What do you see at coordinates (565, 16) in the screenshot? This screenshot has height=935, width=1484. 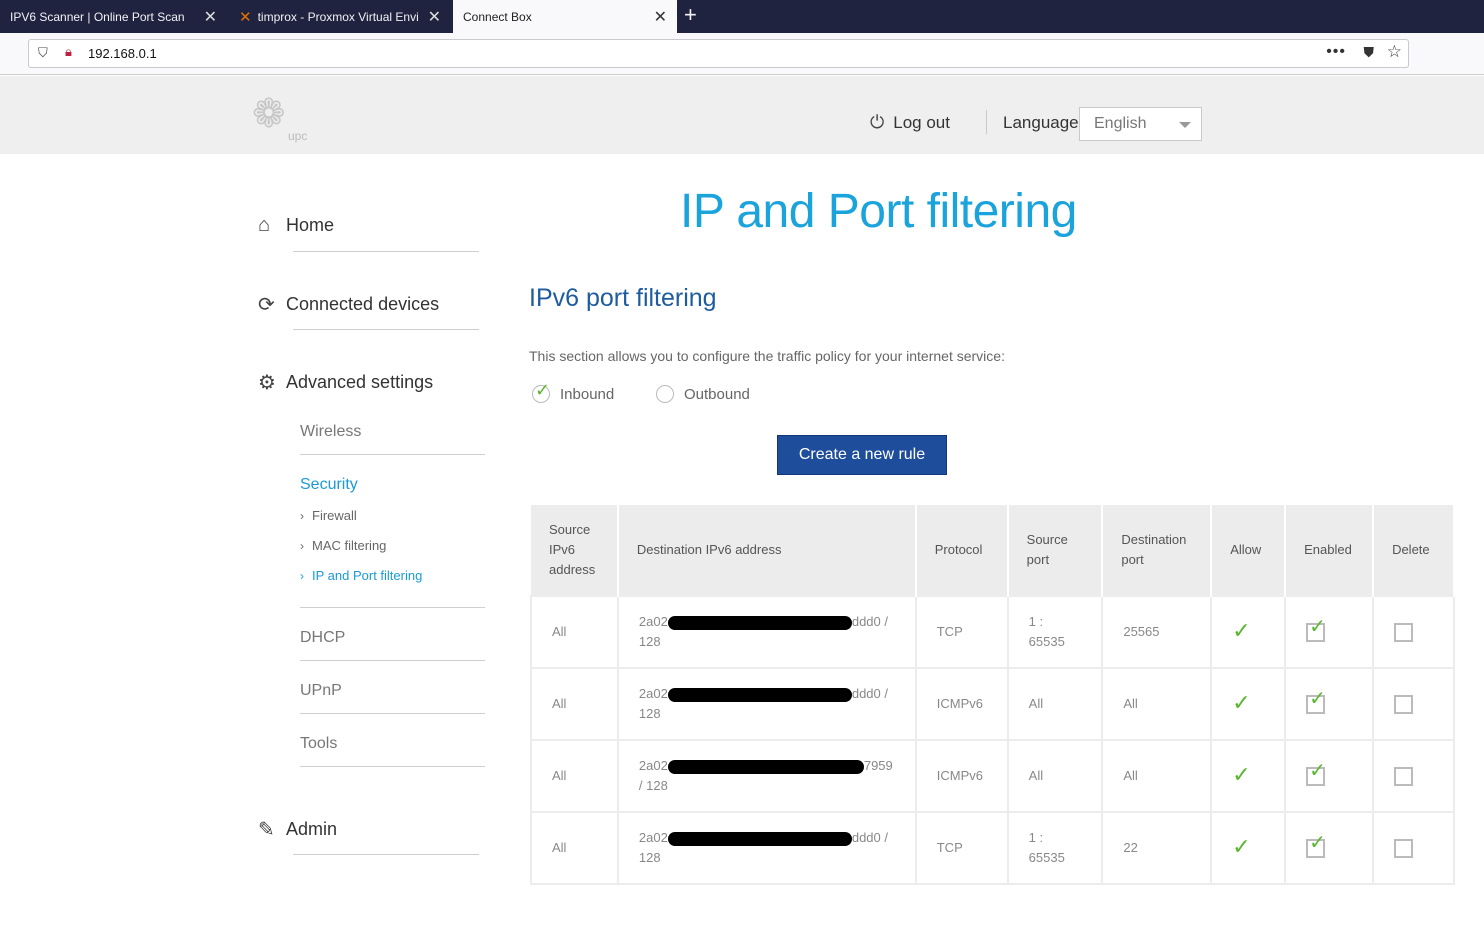 I see `tab-connect-box: Connect Box ✕` at bounding box center [565, 16].